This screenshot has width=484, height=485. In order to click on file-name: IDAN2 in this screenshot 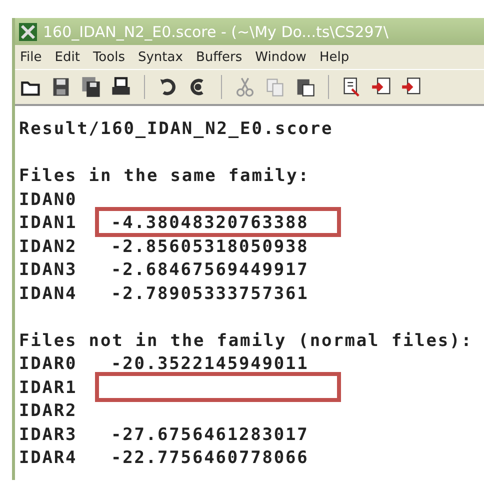, I will do `click(48, 247)`.